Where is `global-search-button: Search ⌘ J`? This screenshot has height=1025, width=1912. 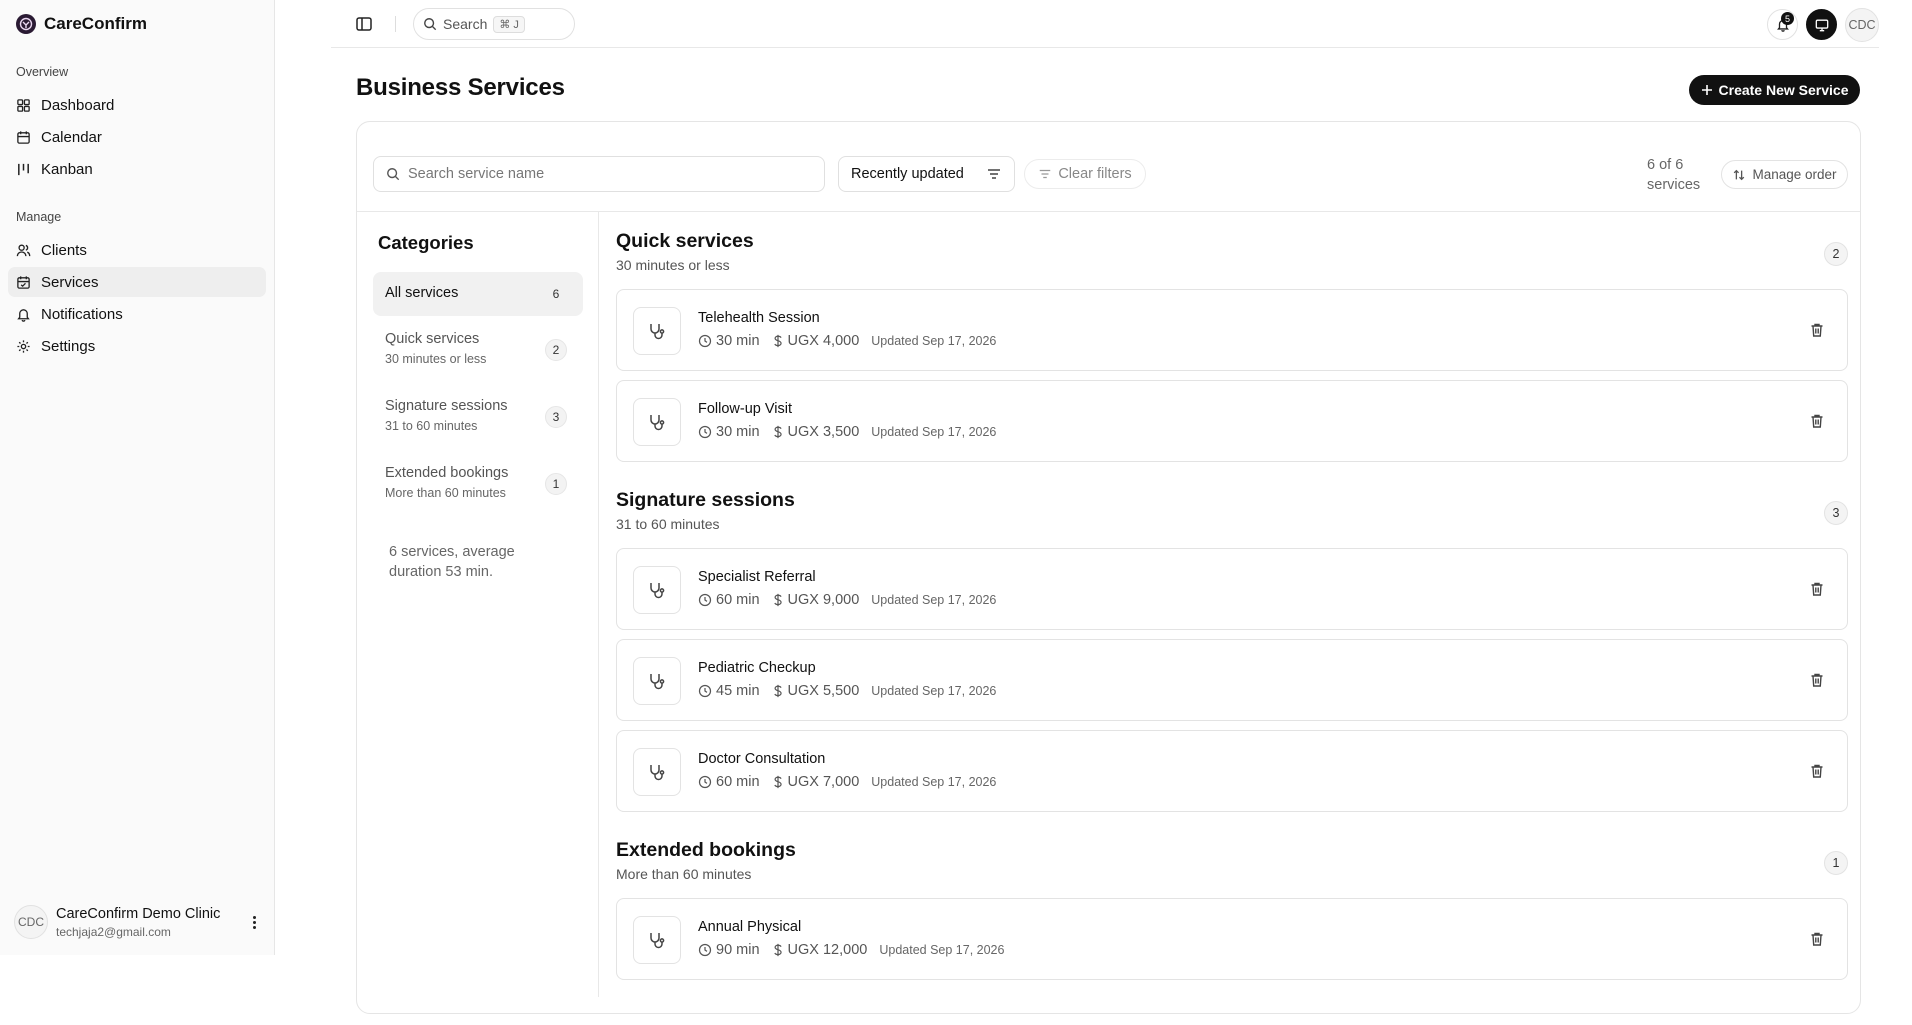
global-search-button: Search ⌘ J is located at coordinates (494, 24).